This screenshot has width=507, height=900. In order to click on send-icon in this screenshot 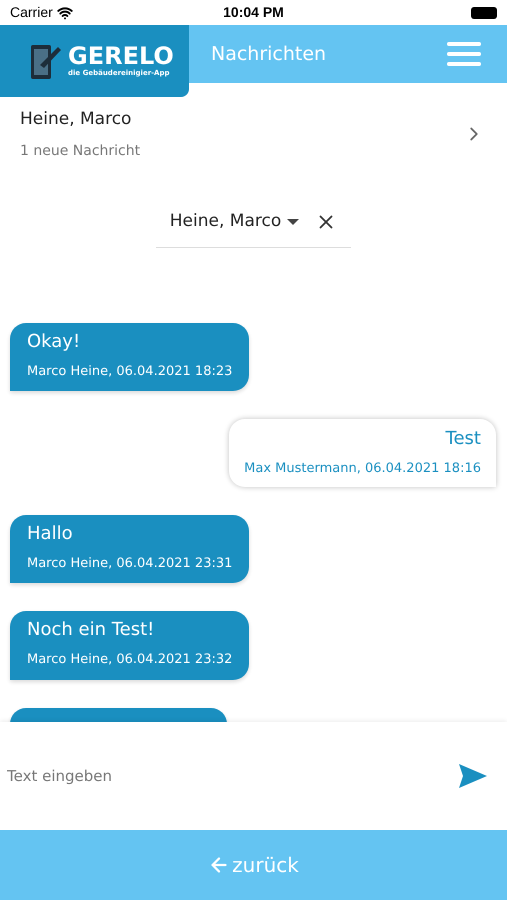, I will do `click(473, 776)`.